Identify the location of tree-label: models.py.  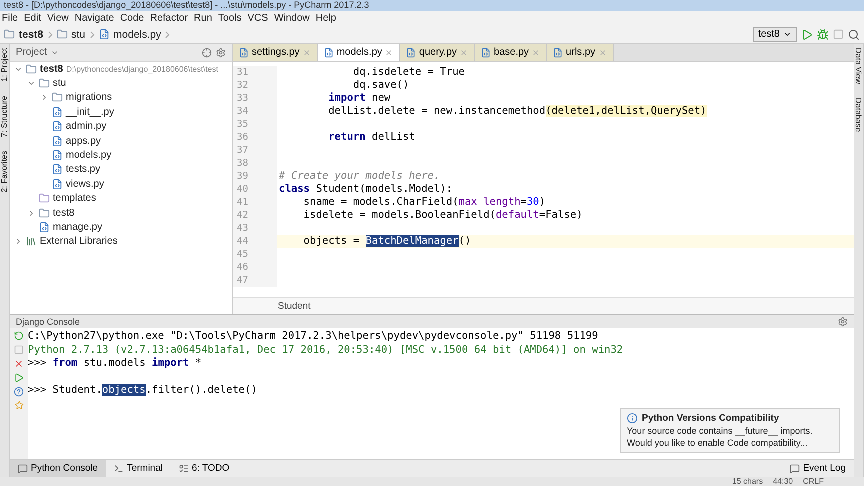
(89, 156).